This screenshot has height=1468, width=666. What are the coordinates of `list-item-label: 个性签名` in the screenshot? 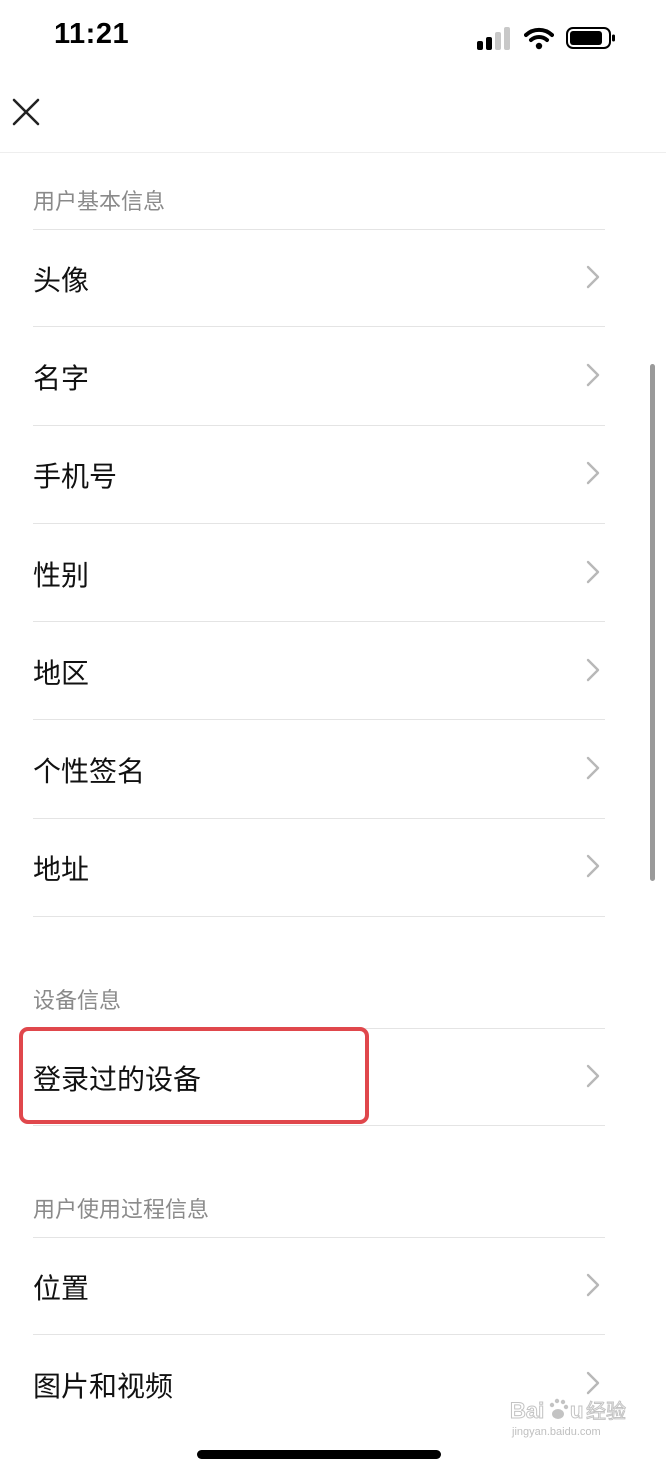 It's located at (89, 771).